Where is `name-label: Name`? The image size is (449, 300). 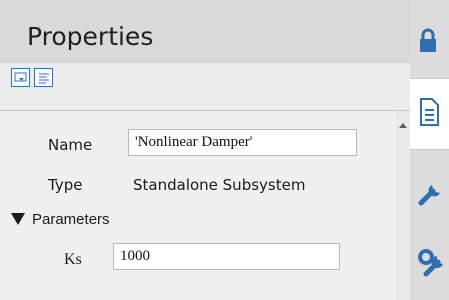 name-label: Name is located at coordinates (70, 145).